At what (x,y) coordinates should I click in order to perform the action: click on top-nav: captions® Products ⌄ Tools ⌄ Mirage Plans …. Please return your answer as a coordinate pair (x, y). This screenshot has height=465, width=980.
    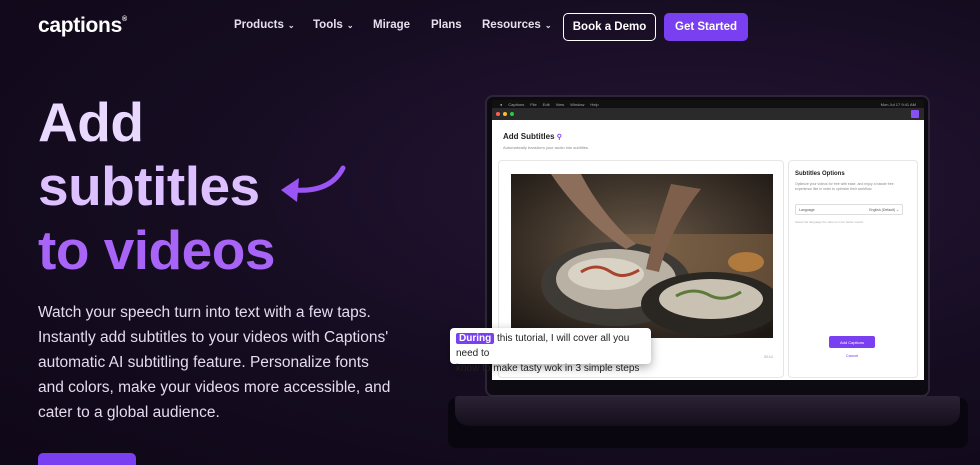
    Looking at the image, I should click on (490, 26).